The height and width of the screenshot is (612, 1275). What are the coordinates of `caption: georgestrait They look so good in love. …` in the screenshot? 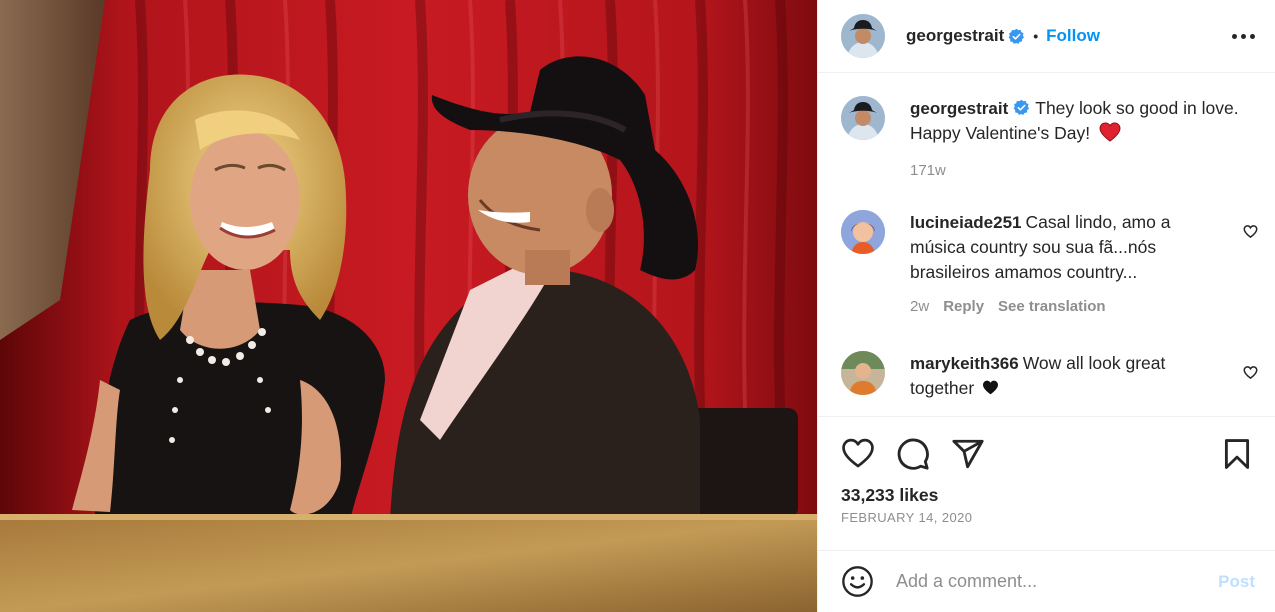 It's located at (1058, 139).